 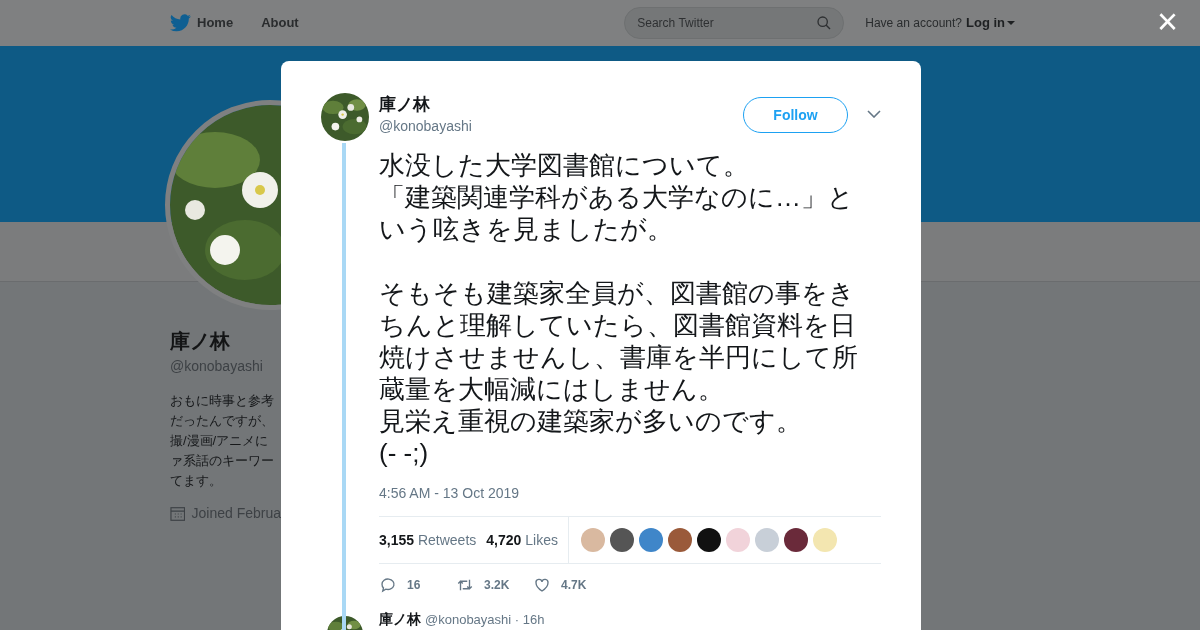 I want to click on bio-line: ァ系話のキーワー, so click(x=222, y=461).